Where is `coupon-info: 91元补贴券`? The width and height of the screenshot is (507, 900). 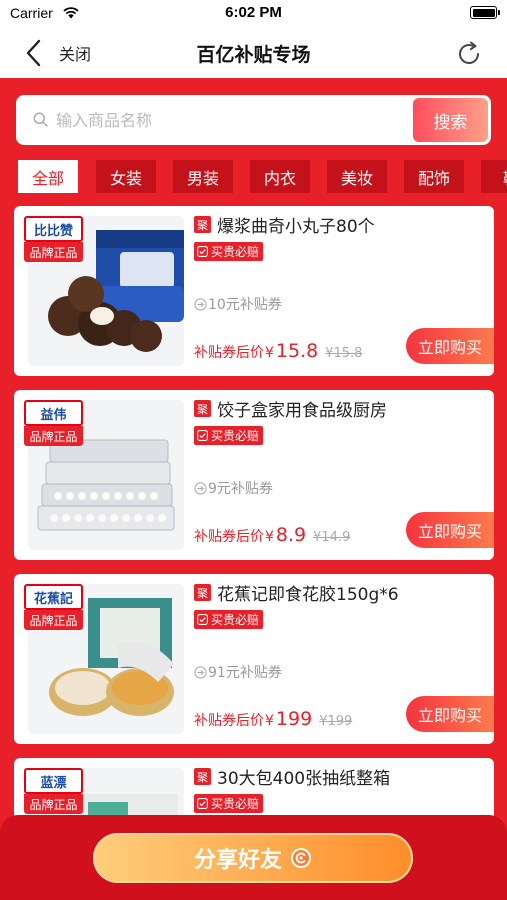
coupon-info: 91元补贴券 is located at coordinates (238, 672).